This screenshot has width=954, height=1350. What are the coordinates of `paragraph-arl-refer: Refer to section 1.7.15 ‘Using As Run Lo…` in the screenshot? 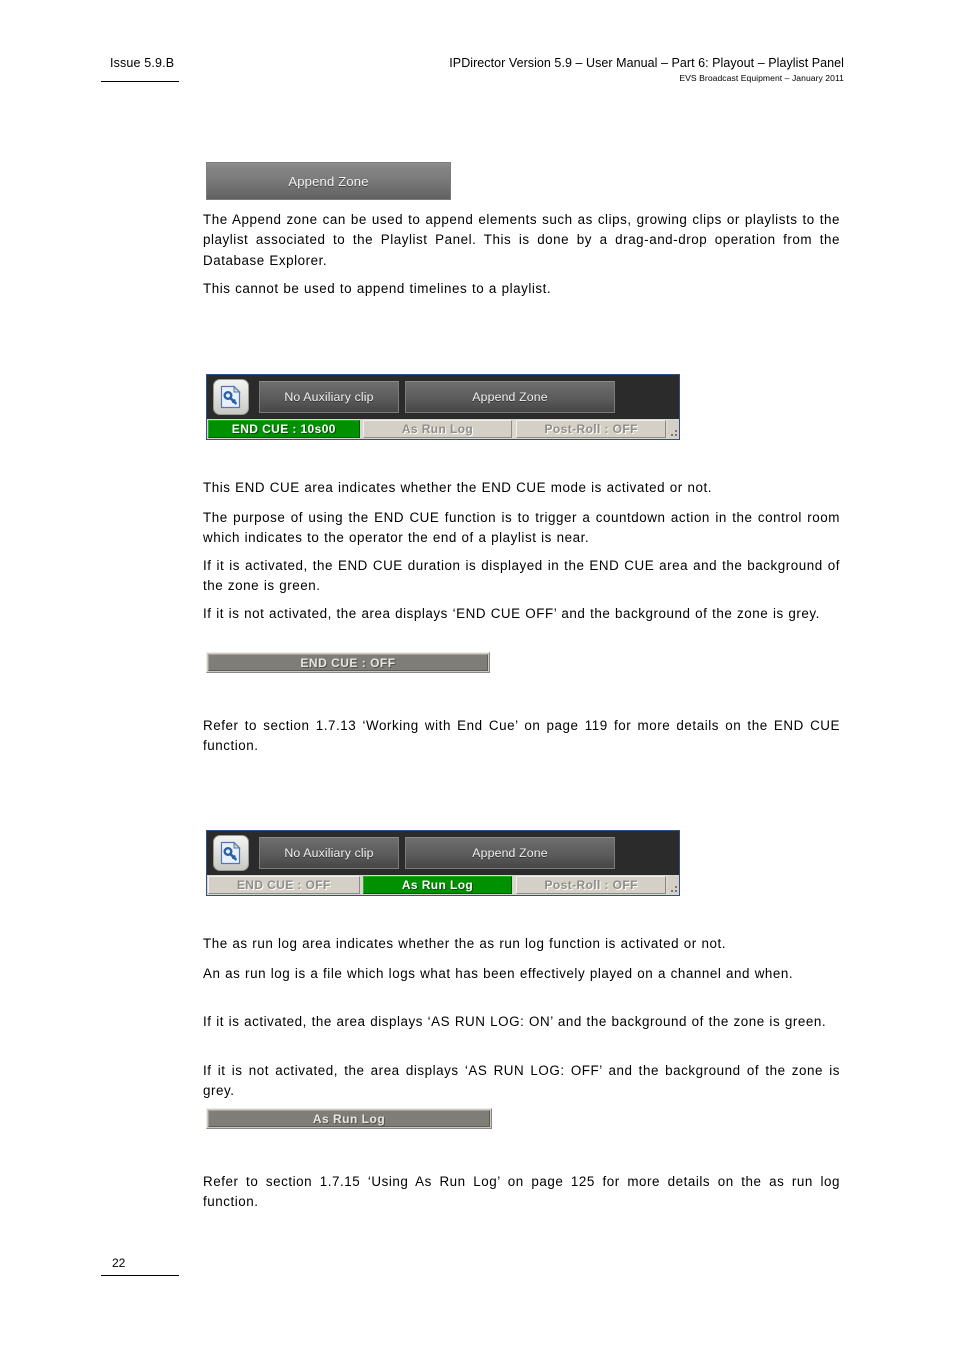 It's located at (521, 1192).